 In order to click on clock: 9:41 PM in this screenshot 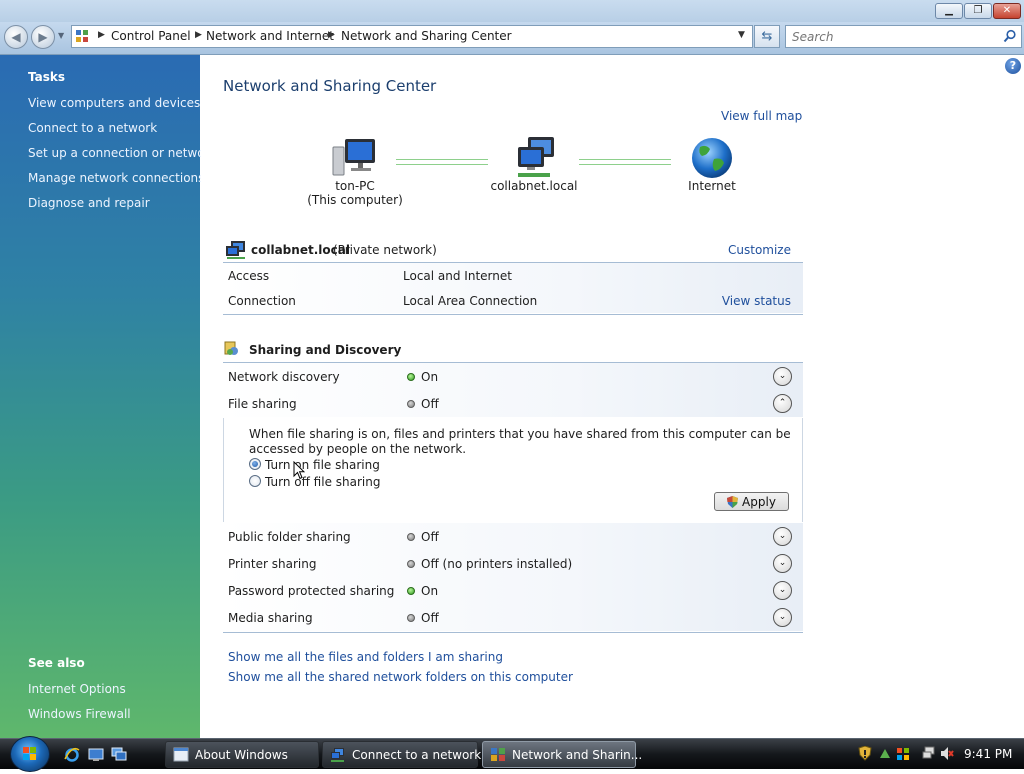, I will do `click(988, 754)`.